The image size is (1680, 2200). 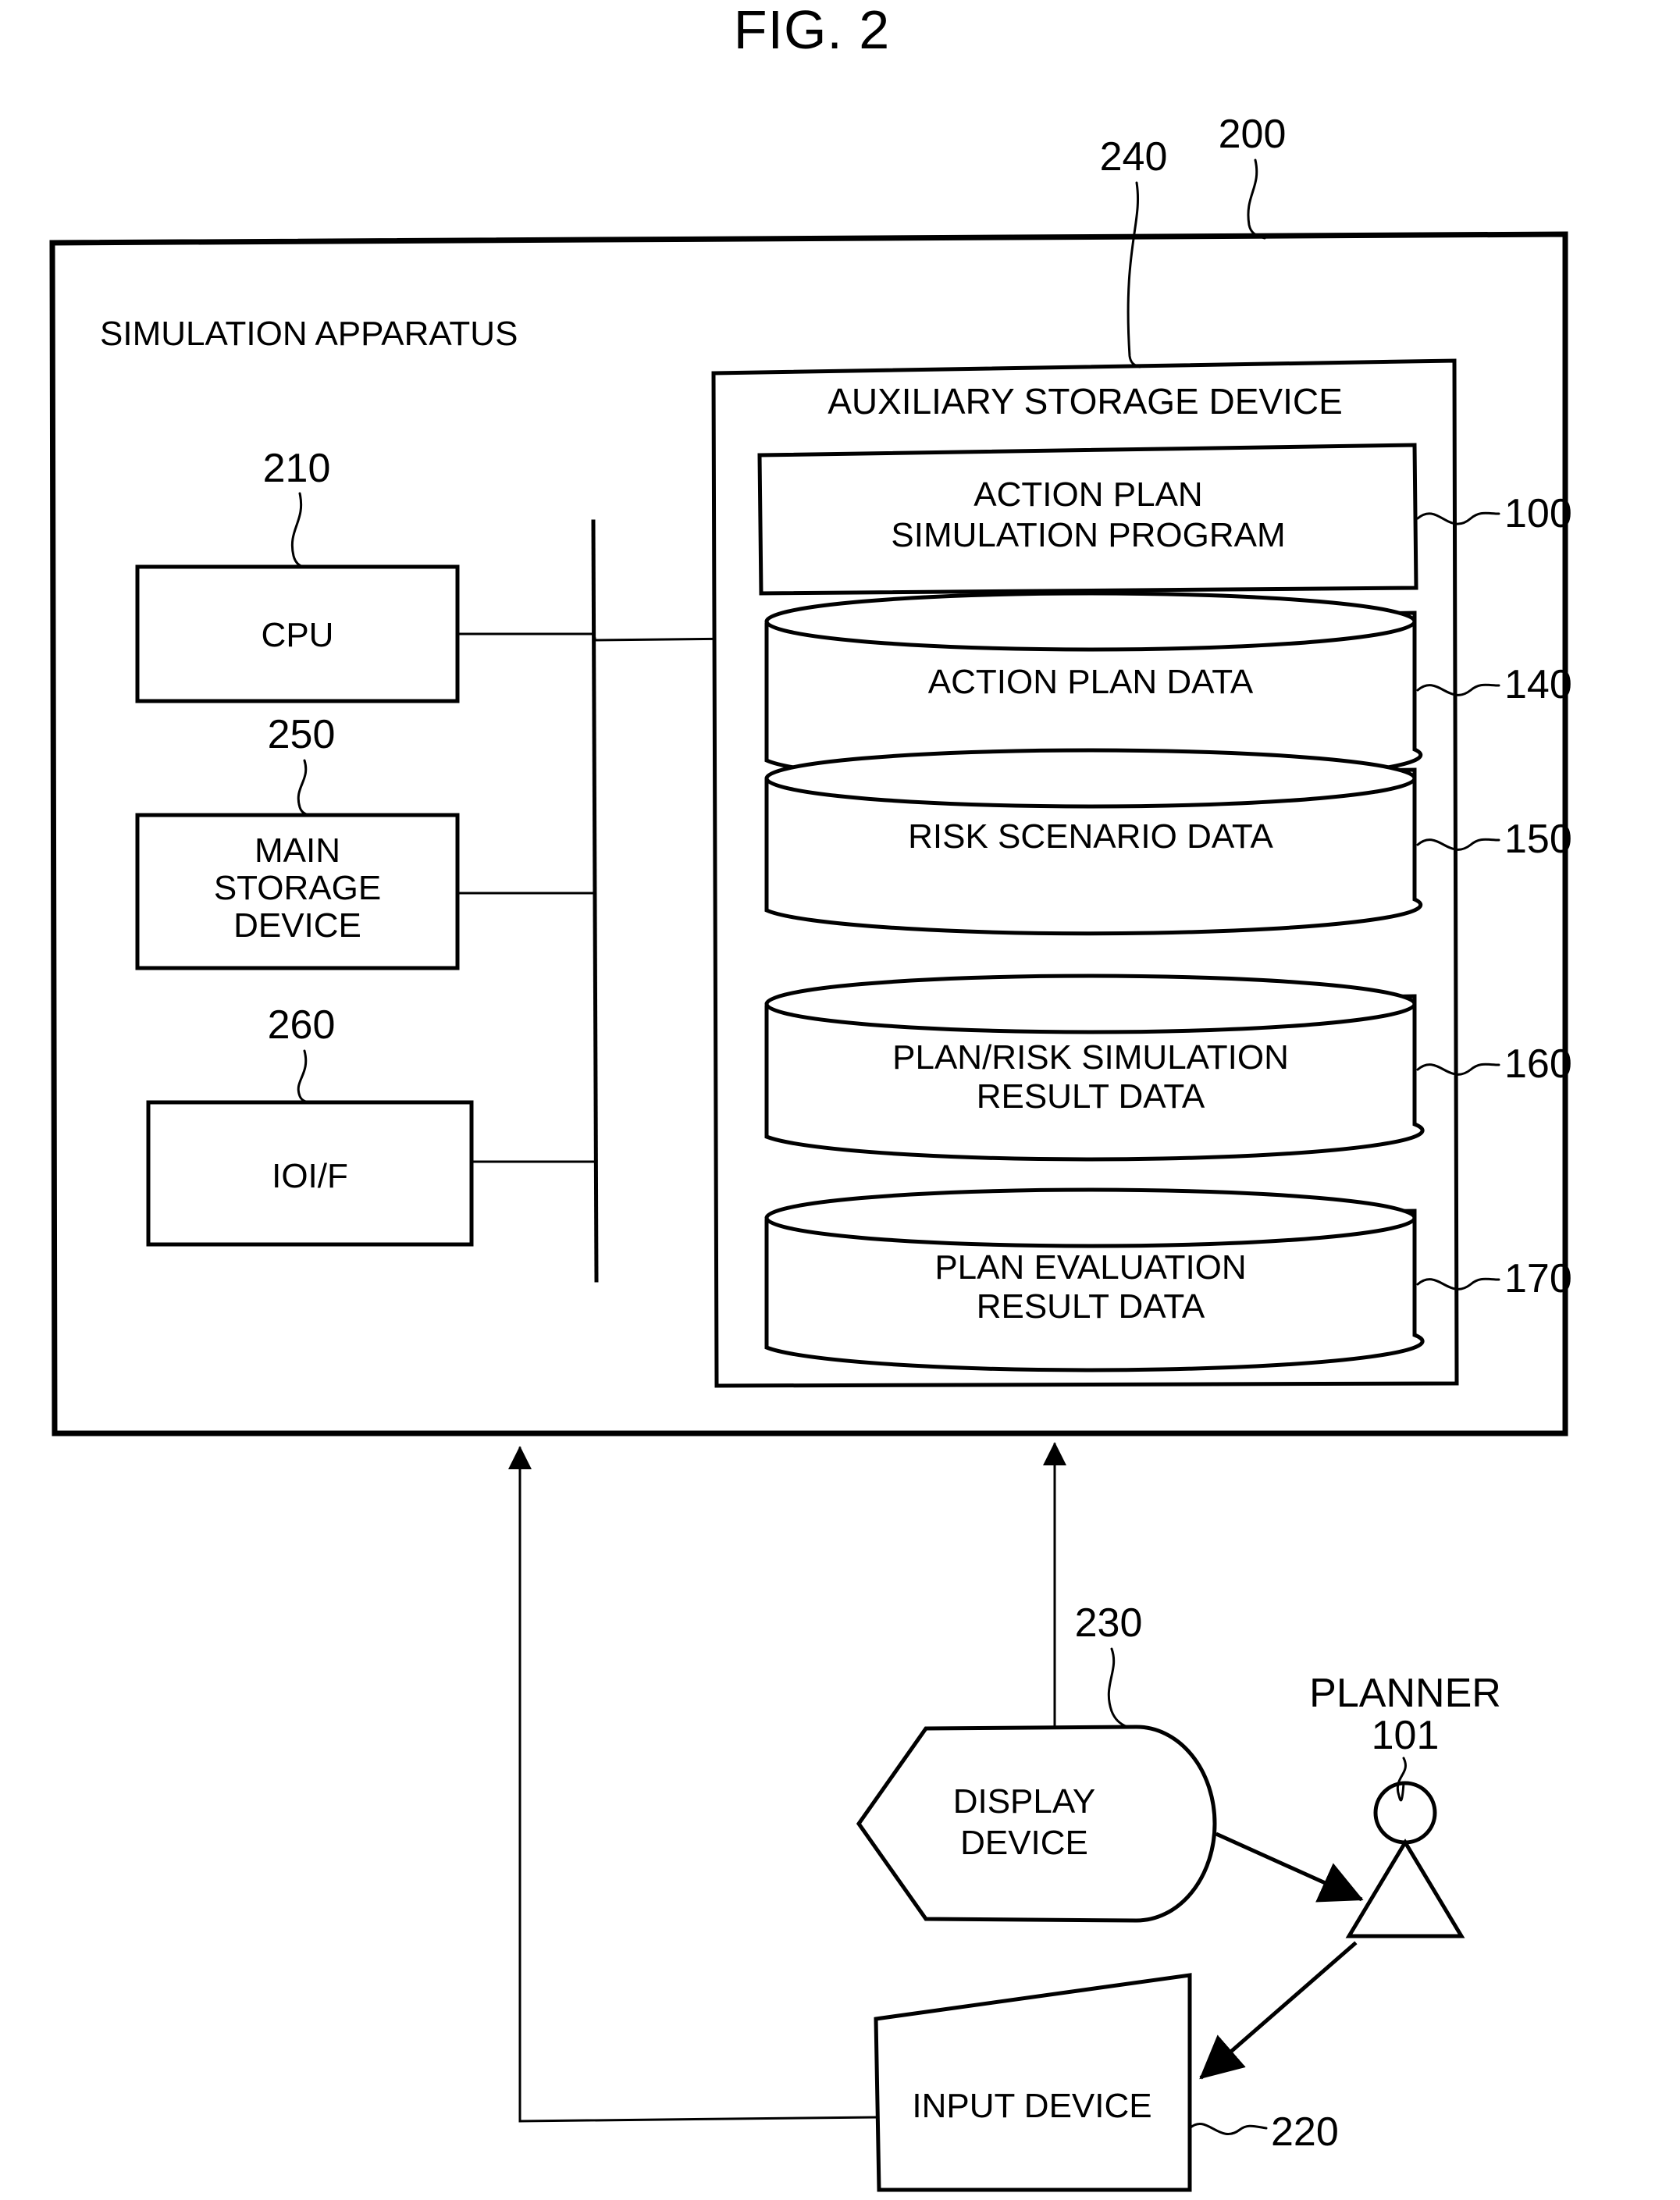 What do you see at coordinates (812, 30) in the screenshot?
I see `figure-title: FIG. 2` at bounding box center [812, 30].